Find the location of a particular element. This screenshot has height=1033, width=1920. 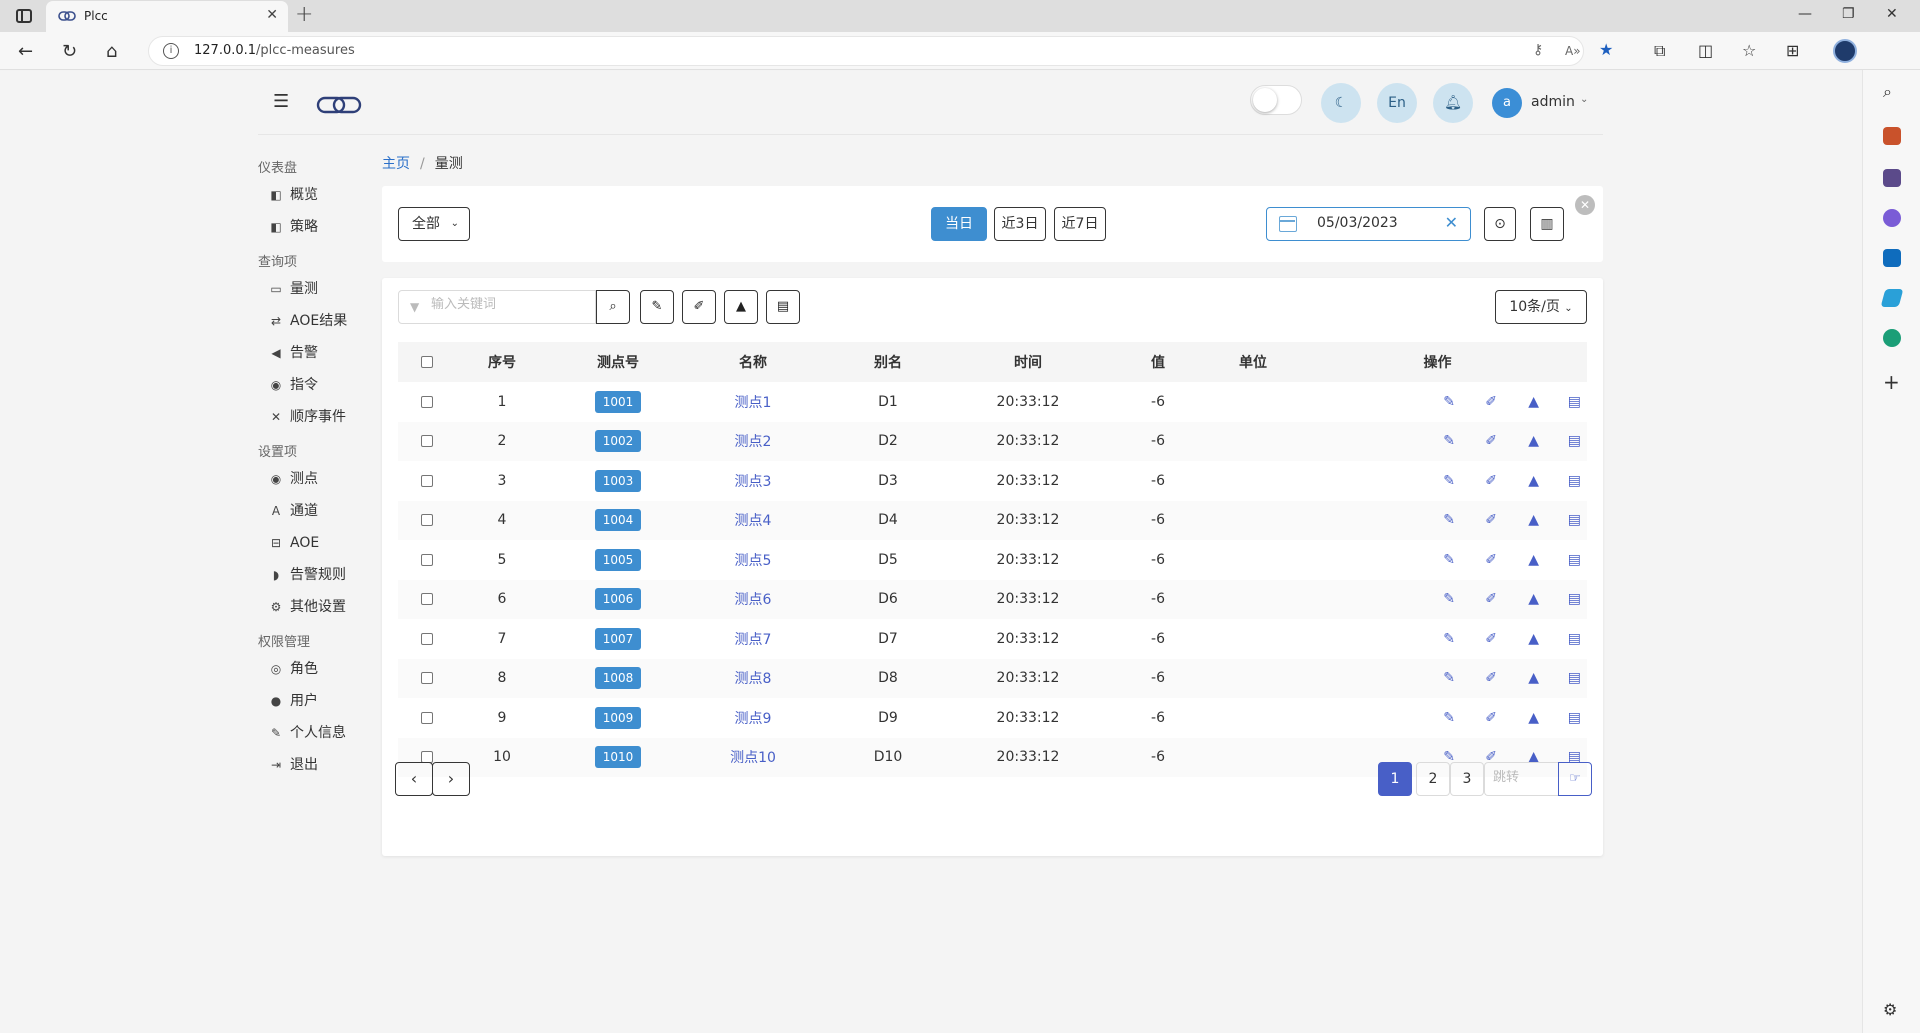

date-picker-input: 05/03/2023 ✕ is located at coordinates (1368, 224).